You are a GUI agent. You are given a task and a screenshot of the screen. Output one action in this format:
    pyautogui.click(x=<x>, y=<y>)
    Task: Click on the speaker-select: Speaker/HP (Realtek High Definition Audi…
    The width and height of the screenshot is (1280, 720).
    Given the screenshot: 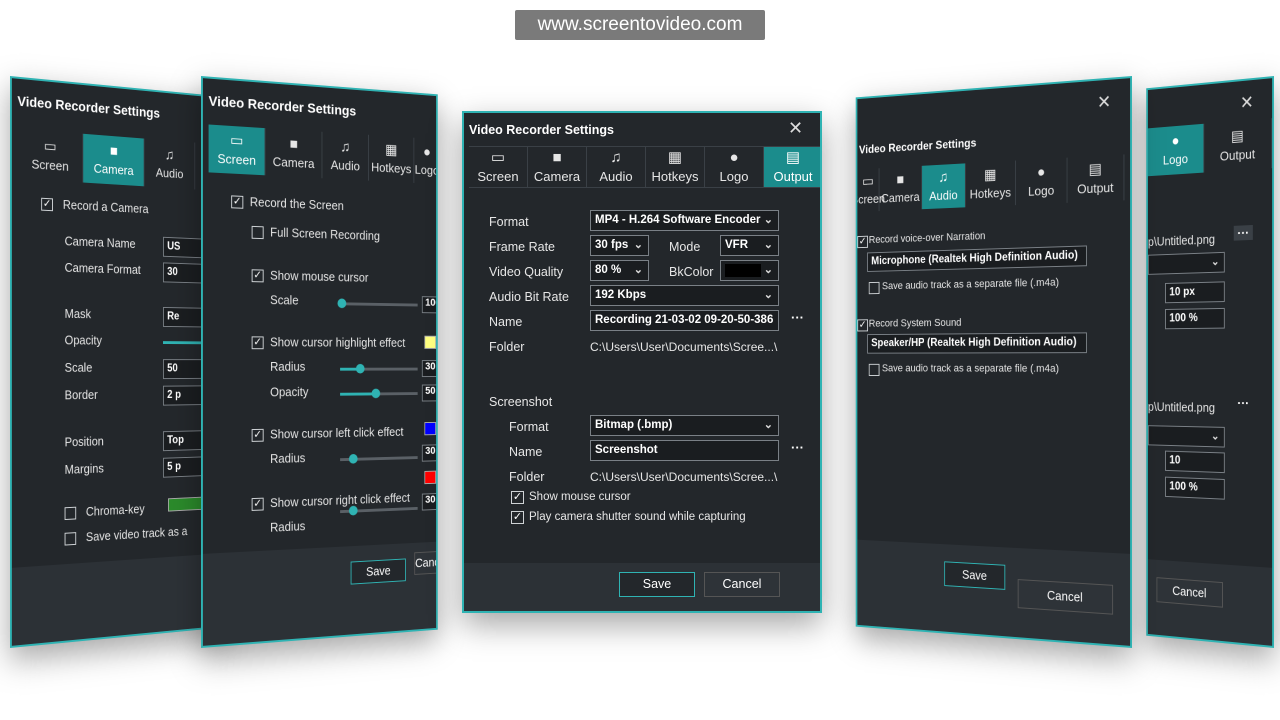 What is the action you would take?
    pyautogui.click(x=977, y=343)
    